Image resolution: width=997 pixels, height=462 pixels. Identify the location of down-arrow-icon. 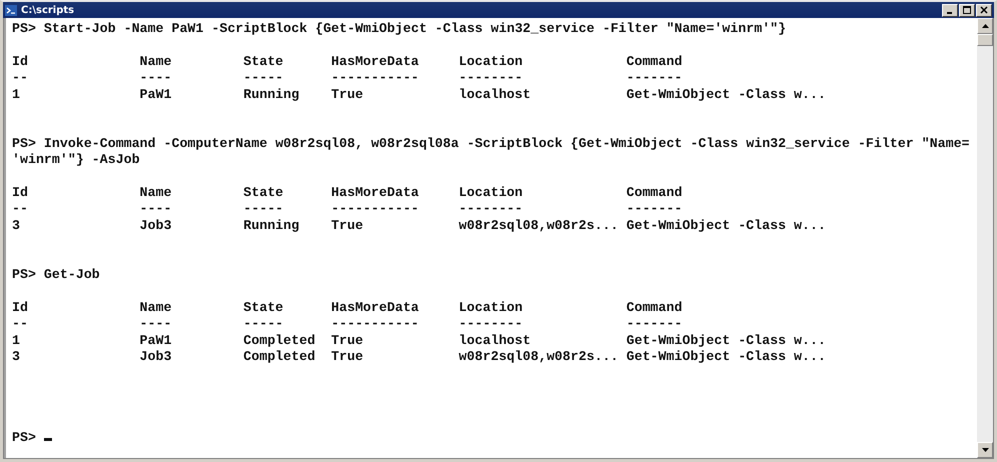
(985, 450).